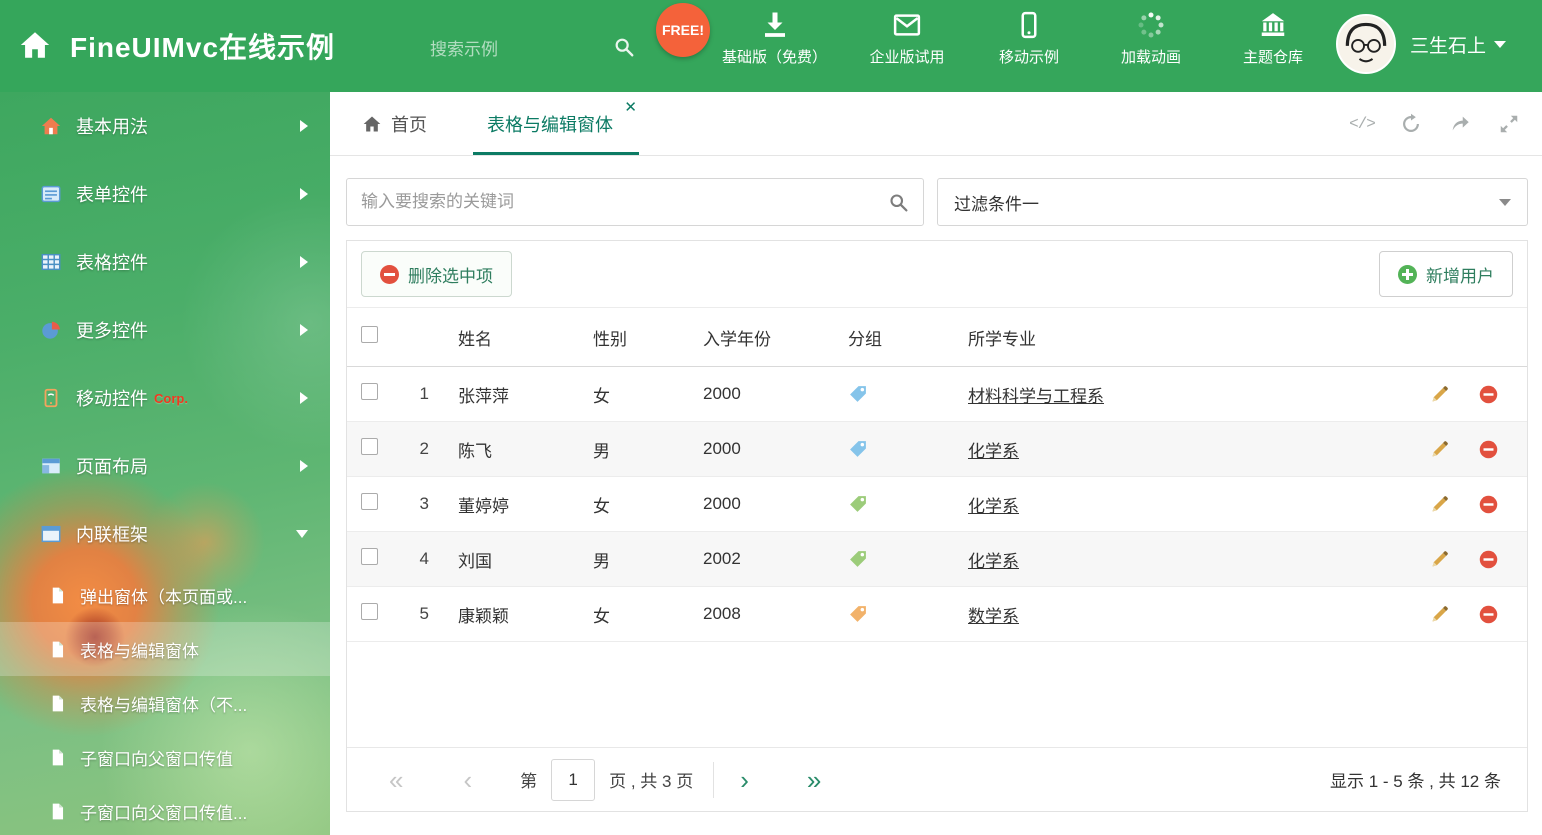  Describe the element at coordinates (389, 274) in the screenshot. I see `minus-circle-icon` at that location.